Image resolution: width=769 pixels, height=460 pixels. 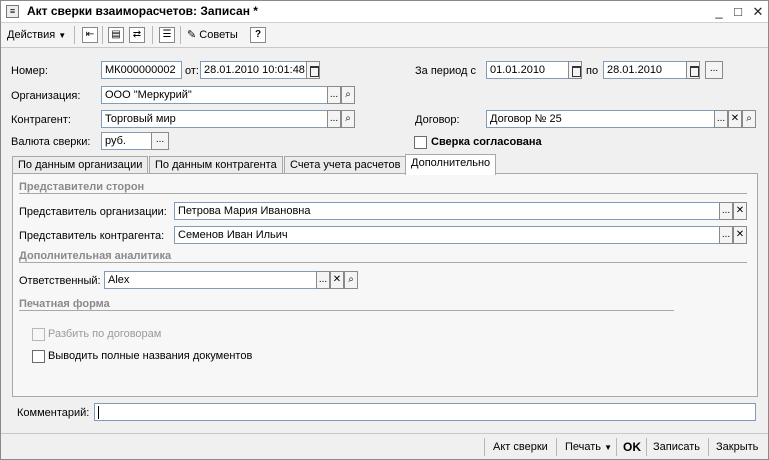 What do you see at coordinates (592, 71) in the screenshot?
I see `period-to-label: по` at bounding box center [592, 71].